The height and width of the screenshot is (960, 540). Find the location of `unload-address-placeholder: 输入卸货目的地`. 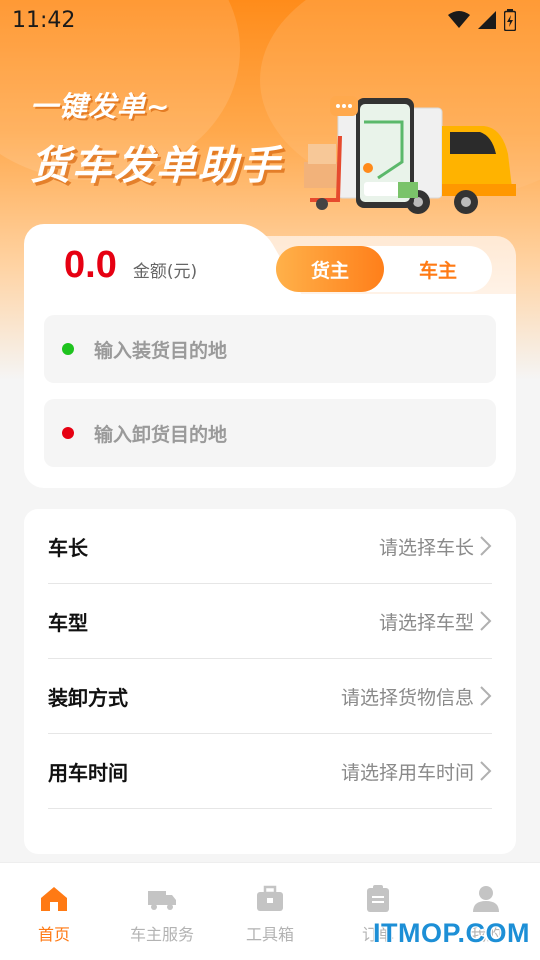

unload-address-placeholder: 输入卸货目的地 is located at coordinates (161, 434).